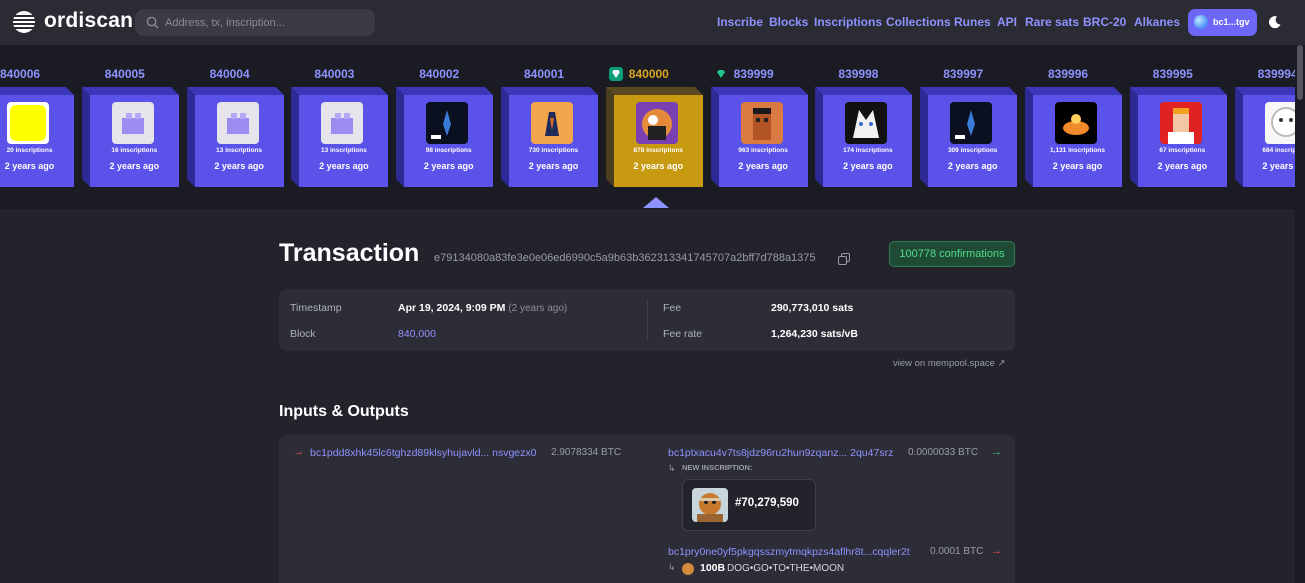 The width and height of the screenshot is (1305, 583). I want to click on block-face: 174 inscriptions 2 years ago, so click(868, 141).